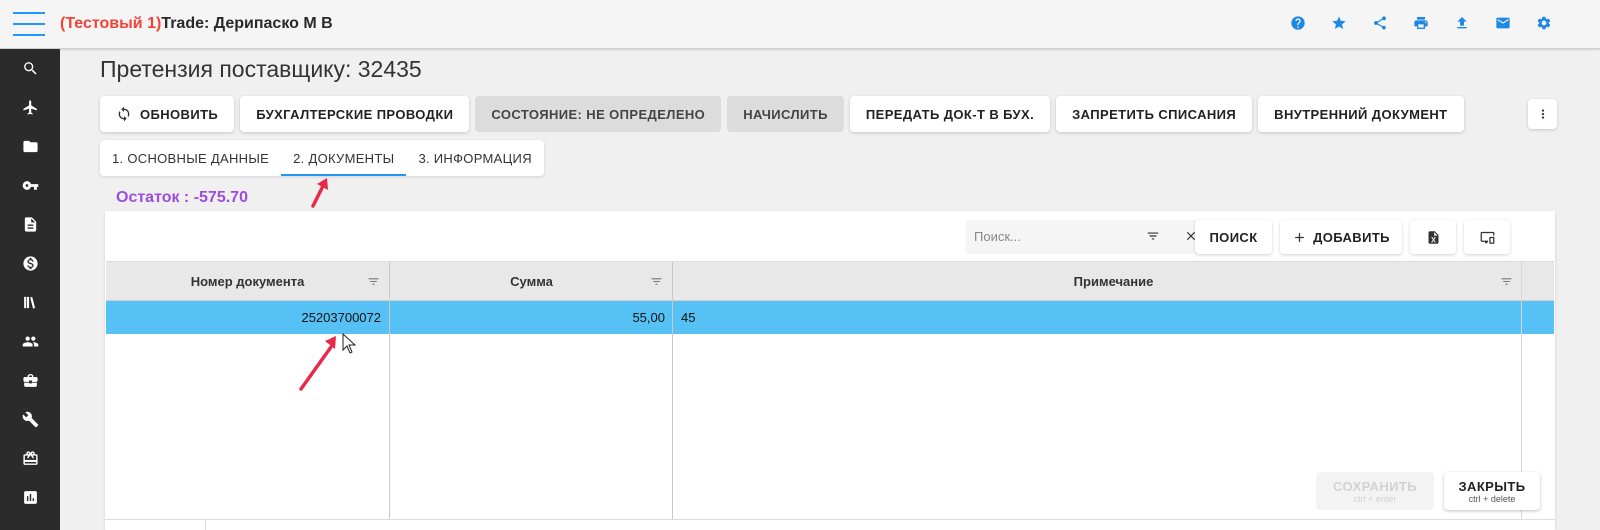 This screenshot has width=1600, height=530. I want to click on cell-sum: 55,00, so click(527, 317).